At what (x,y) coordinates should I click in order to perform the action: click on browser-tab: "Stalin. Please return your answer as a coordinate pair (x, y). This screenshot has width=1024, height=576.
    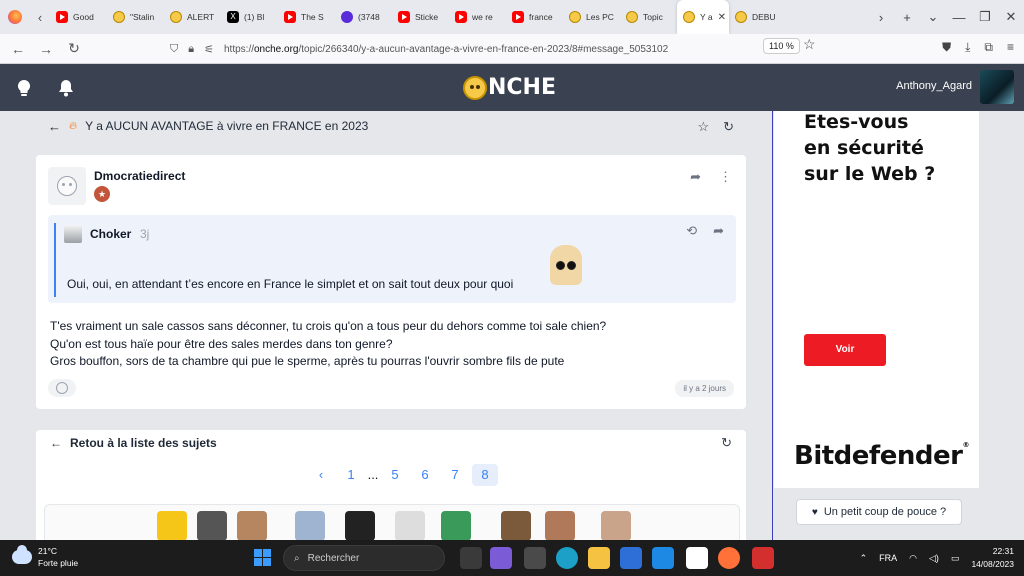
    Looking at the image, I should click on (135, 17).